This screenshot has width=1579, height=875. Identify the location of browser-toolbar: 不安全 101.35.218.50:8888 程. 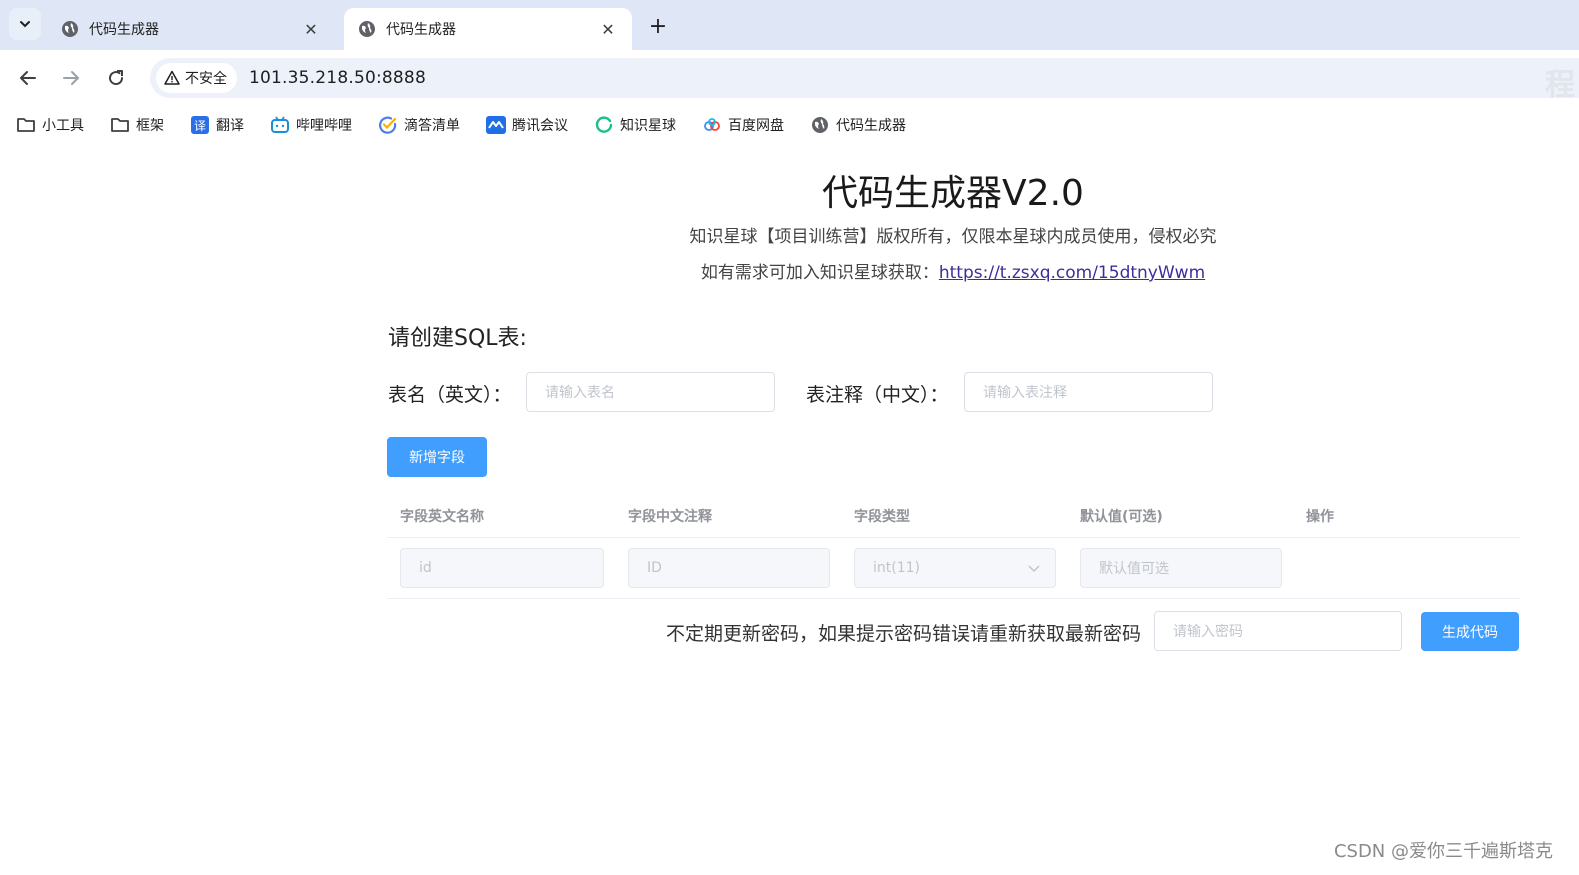
(789, 78).